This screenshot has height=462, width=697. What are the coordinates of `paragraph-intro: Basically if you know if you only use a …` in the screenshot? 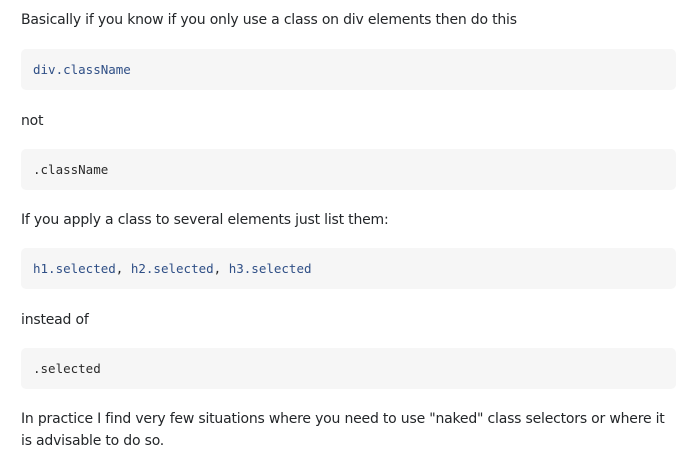 It's located at (269, 20).